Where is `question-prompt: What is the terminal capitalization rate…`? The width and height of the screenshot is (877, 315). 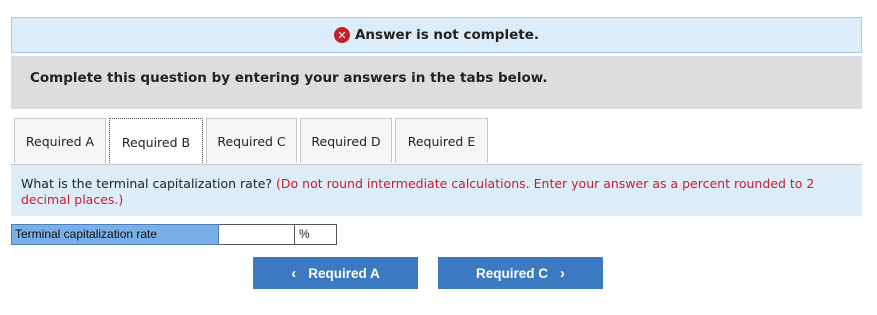 question-prompt: What is the terminal capitalization rate… is located at coordinates (147, 183).